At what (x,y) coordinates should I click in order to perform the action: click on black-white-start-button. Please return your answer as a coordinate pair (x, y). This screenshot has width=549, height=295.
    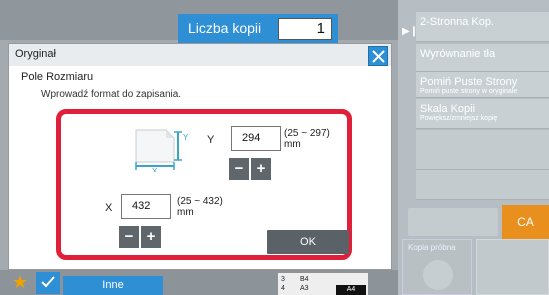
    Looking at the image, I should click on (453, 222).